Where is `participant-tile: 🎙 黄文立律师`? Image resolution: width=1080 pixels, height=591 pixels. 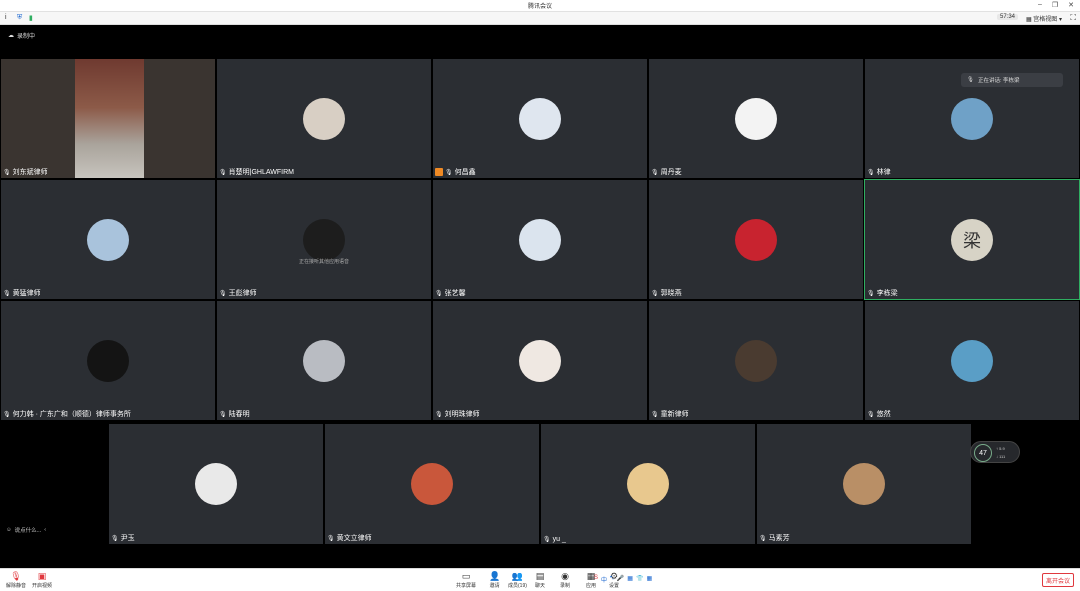 participant-tile: 🎙 黄文立律师 is located at coordinates (432, 484).